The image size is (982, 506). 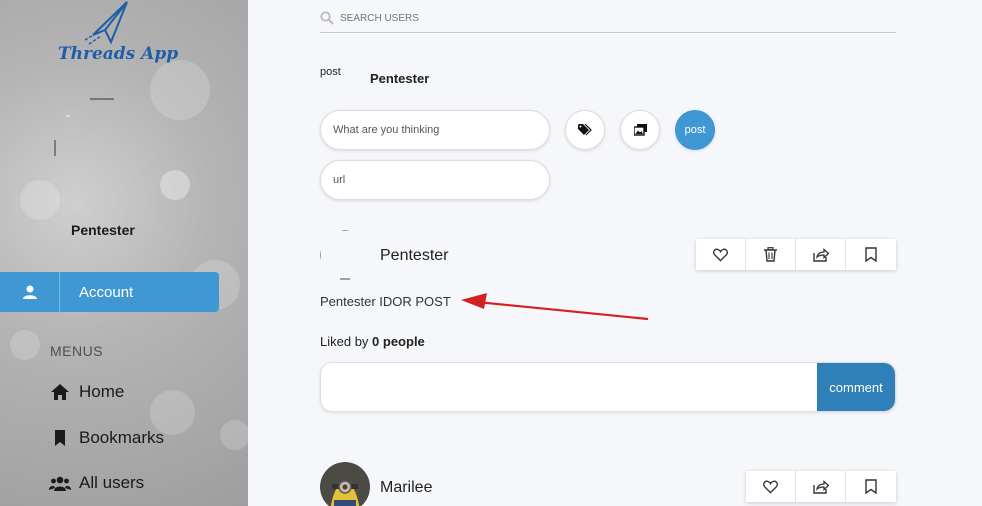 I want to click on image-button, so click(x=640, y=130).